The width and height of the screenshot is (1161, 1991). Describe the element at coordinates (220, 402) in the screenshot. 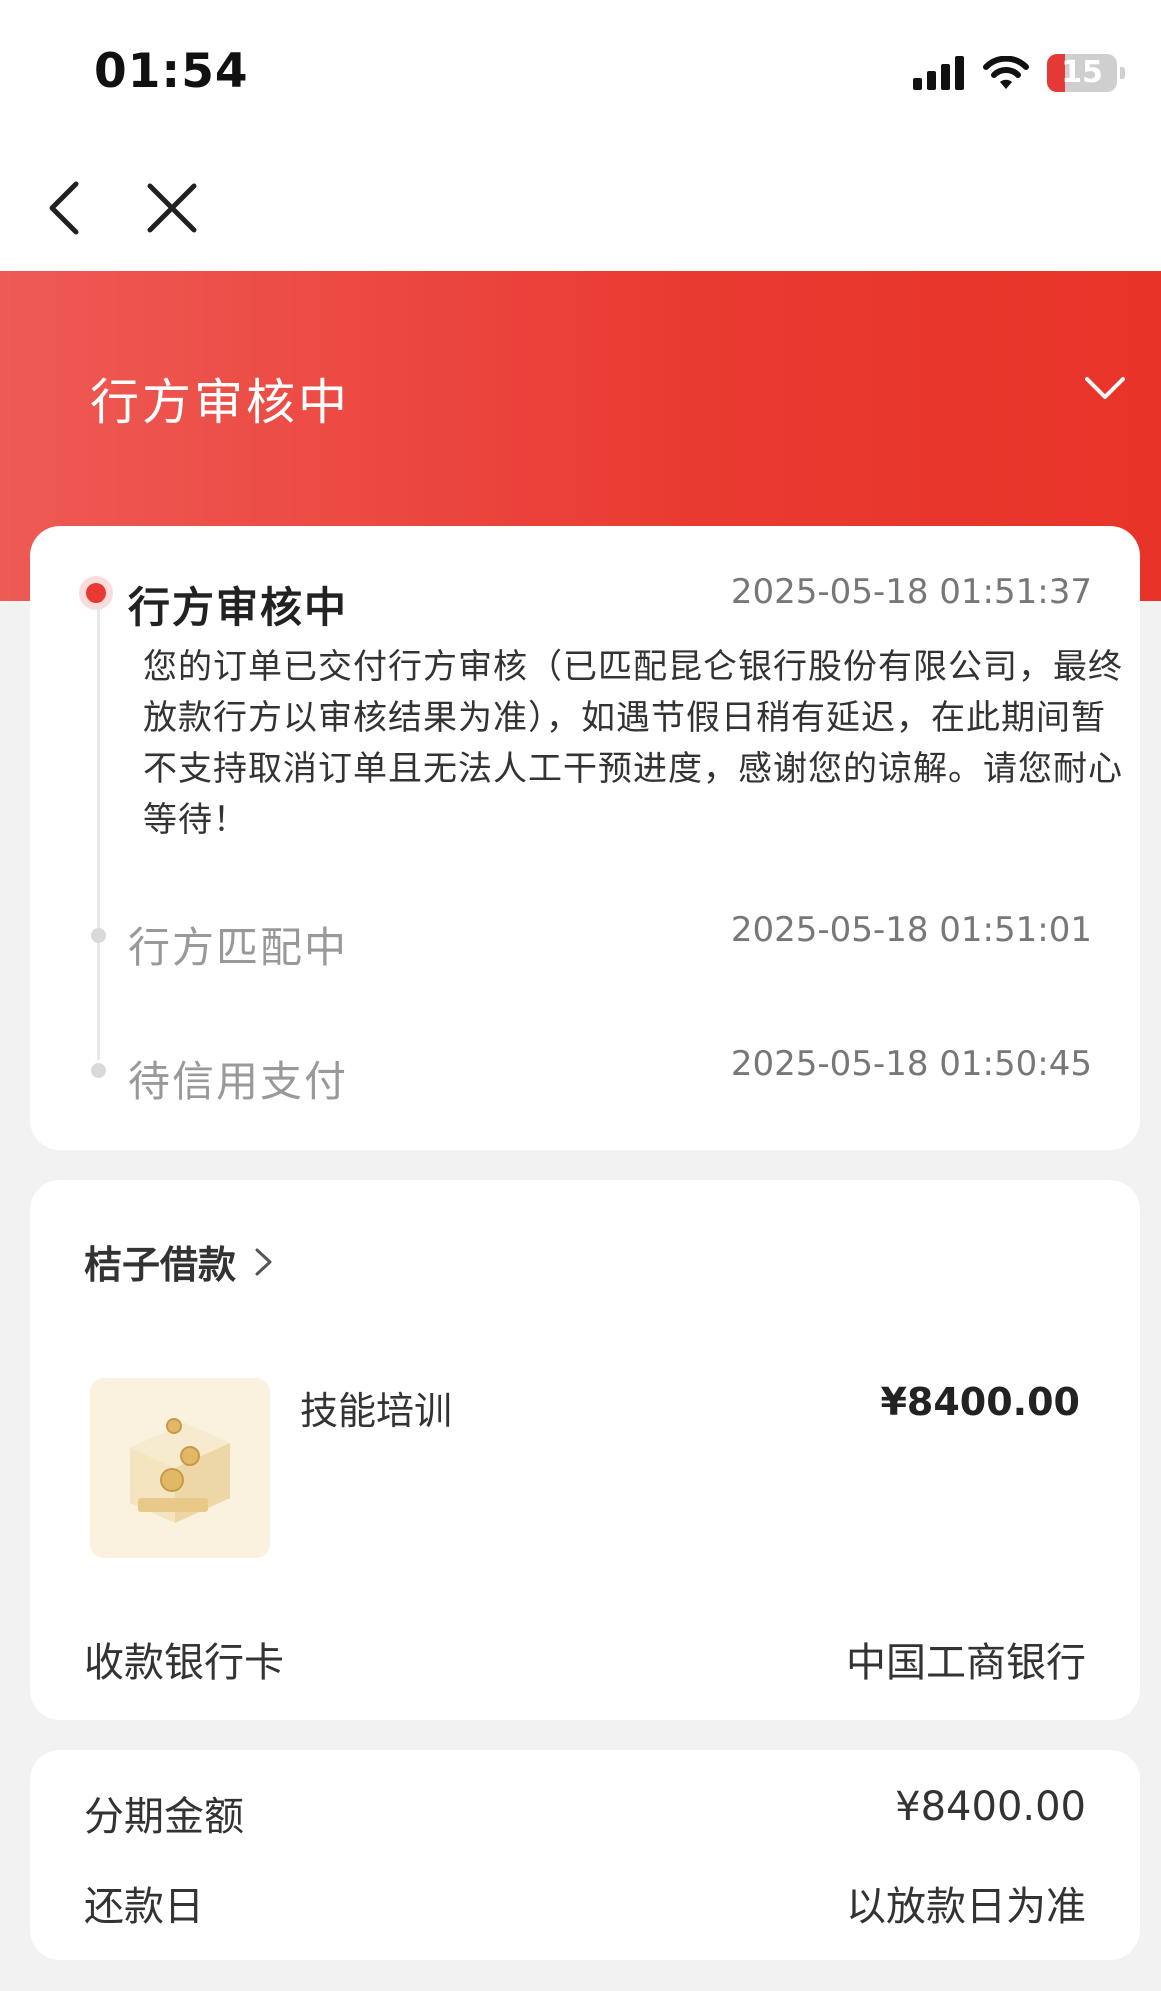

I see `banner-title: 行方审核中` at that location.